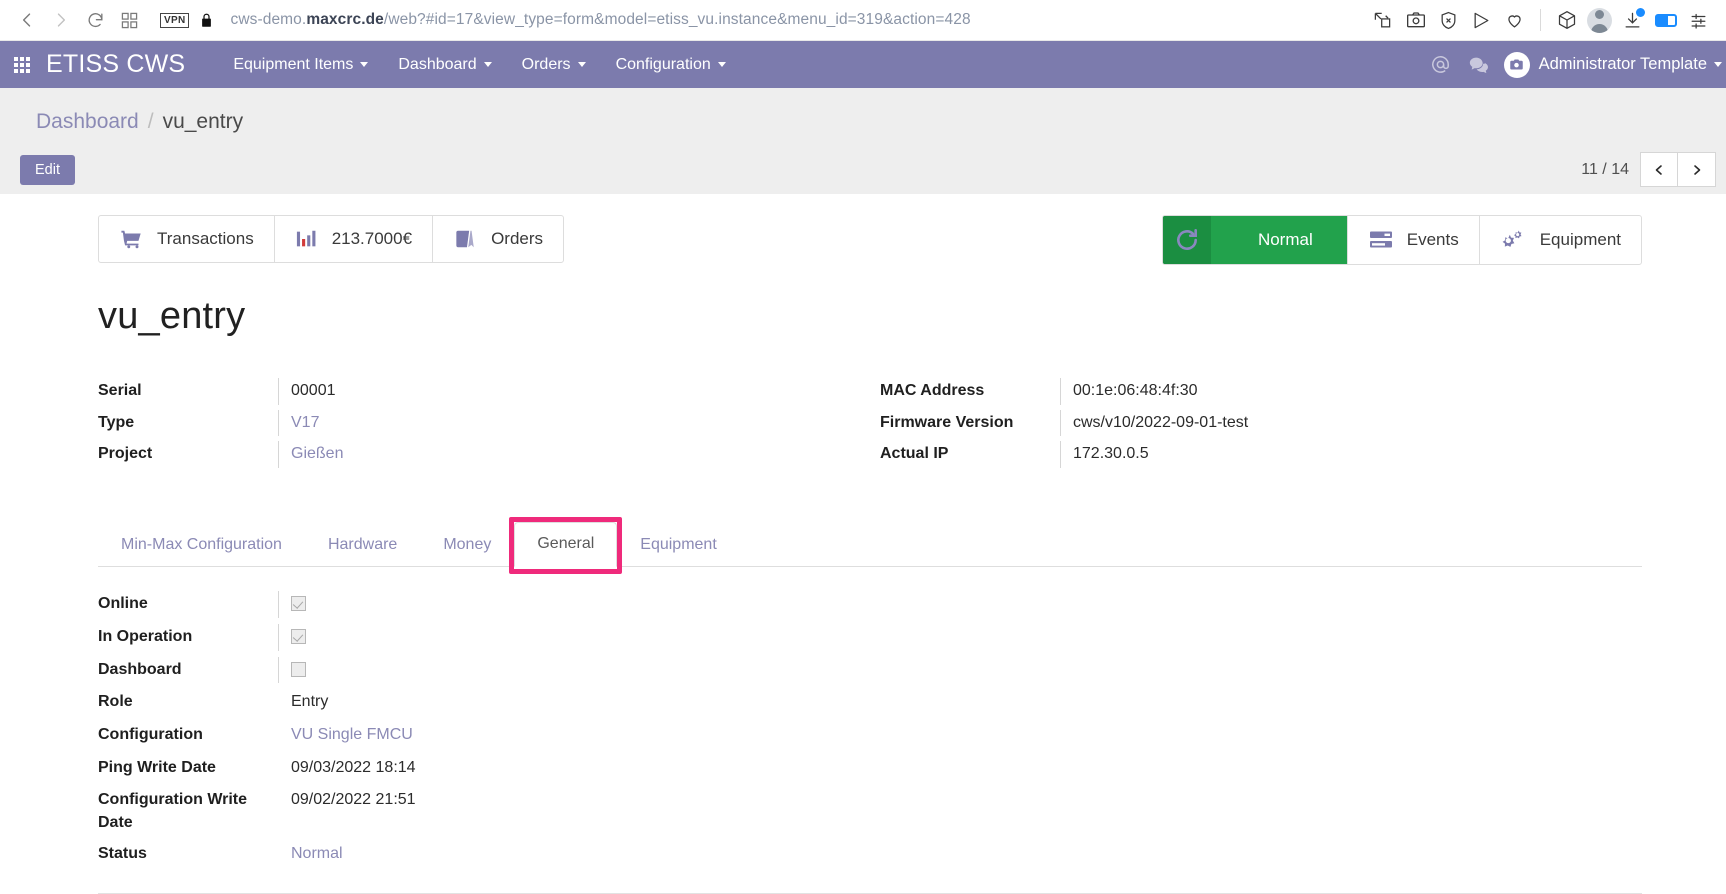 This screenshot has width=1726, height=894. What do you see at coordinates (863, 141) in the screenshot?
I see `control-panel: Dashboard / vu_entry Edit 11 / 14` at bounding box center [863, 141].